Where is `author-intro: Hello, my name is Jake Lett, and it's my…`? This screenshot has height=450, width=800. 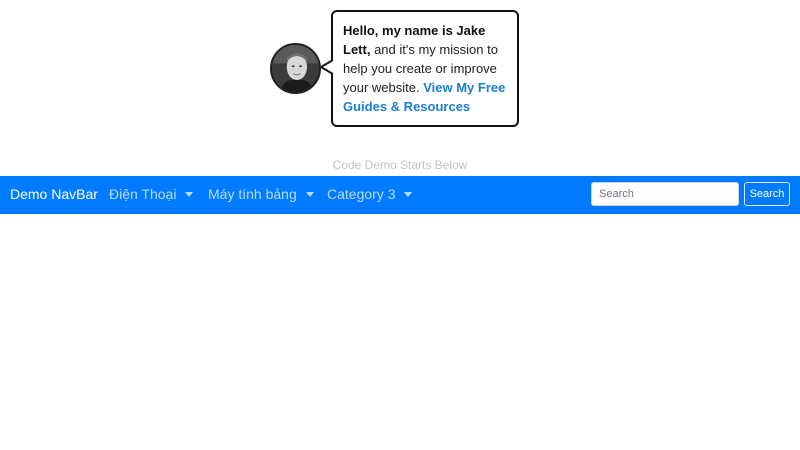
author-intro: Hello, my name is Jake Lett, and it's my… is located at coordinates (395, 69).